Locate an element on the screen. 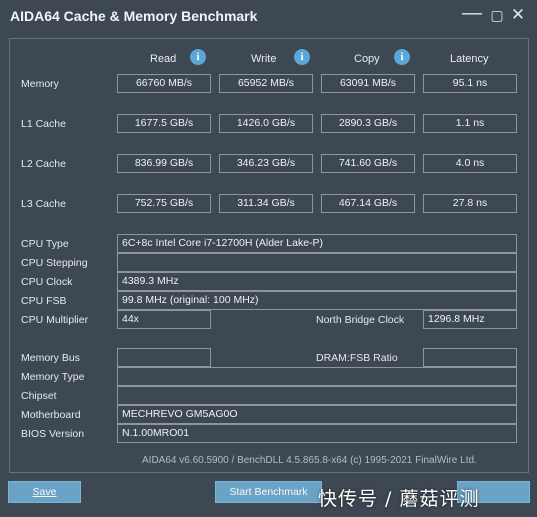  motherboard-value: MECHREVO GM5AG0O is located at coordinates (317, 414).